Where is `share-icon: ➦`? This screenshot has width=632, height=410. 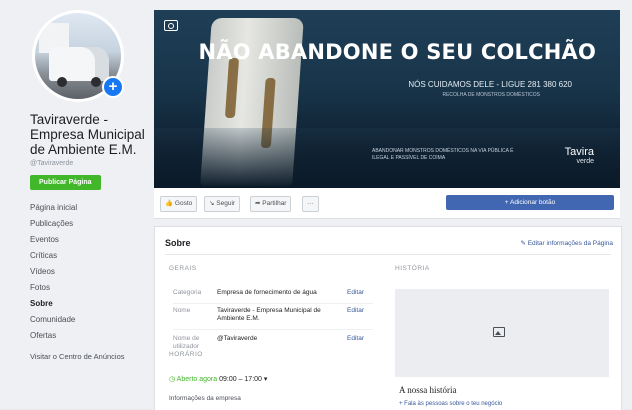
share-icon: ➦ is located at coordinates (258, 203).